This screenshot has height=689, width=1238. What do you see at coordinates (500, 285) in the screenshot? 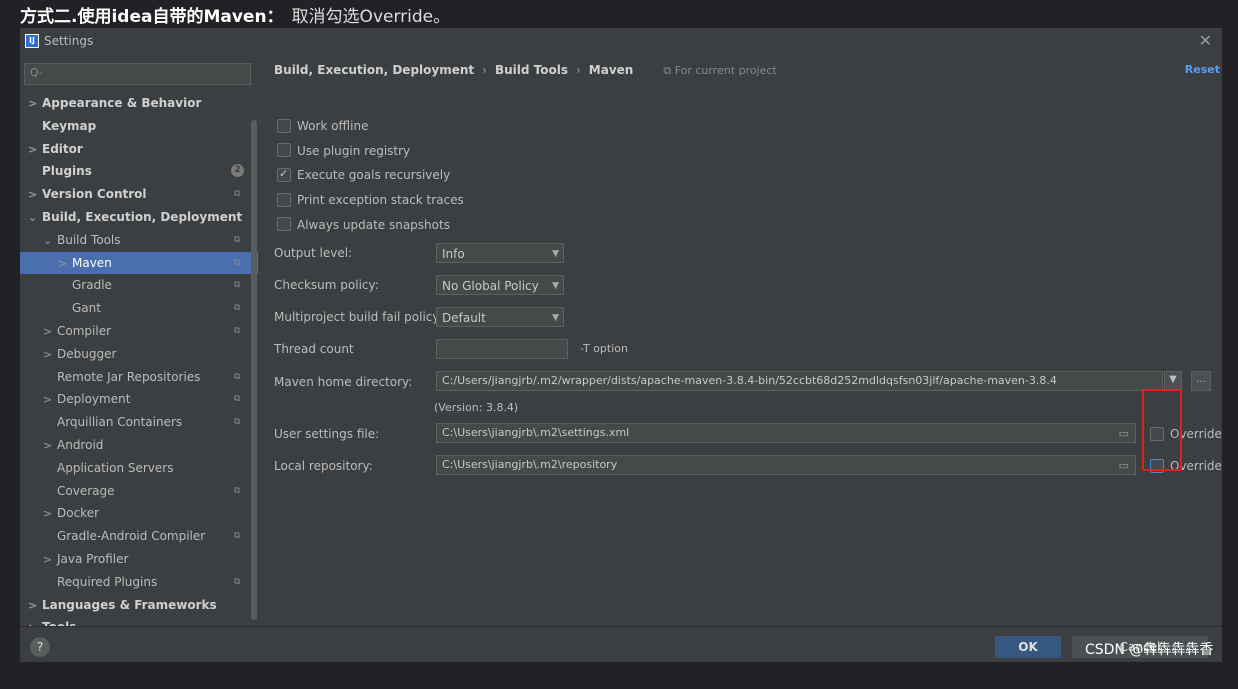
I see `checksum-policy-select: No Global Policy ▼` at bounding box center [500, 285].